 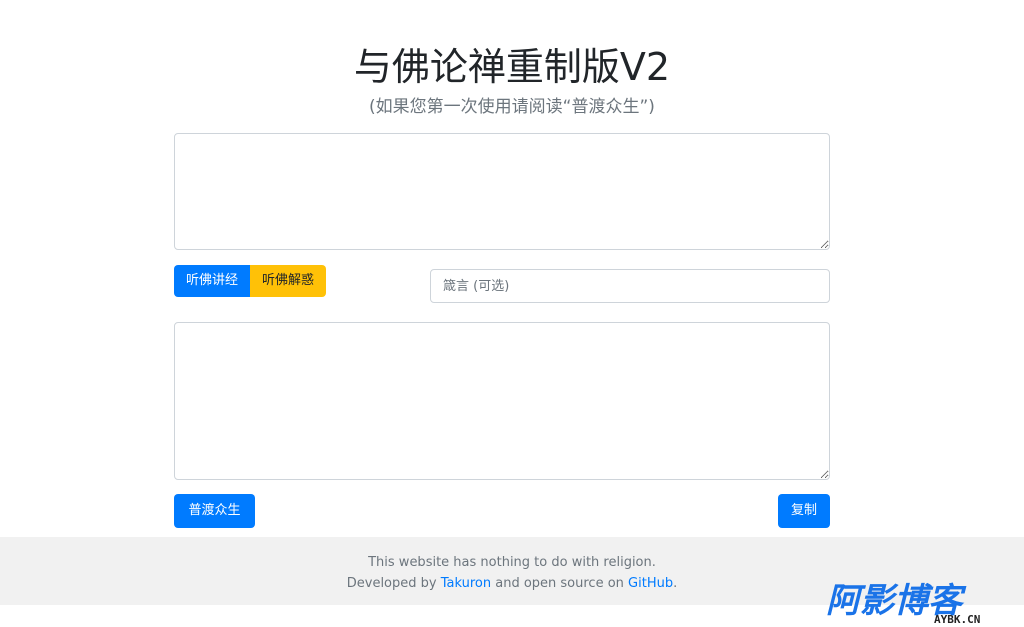 I want to click on key-input, so click(x=630, y=286).